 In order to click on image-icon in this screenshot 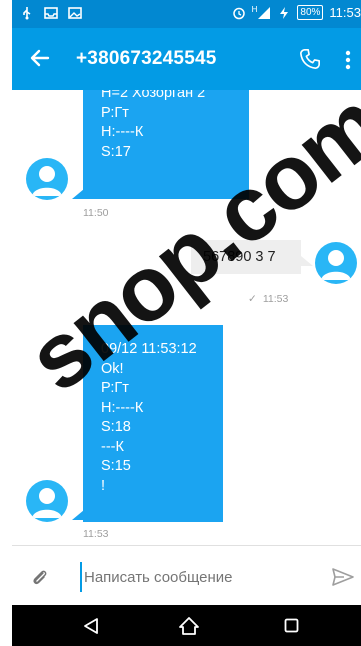, I will do `click(75, 13)`.